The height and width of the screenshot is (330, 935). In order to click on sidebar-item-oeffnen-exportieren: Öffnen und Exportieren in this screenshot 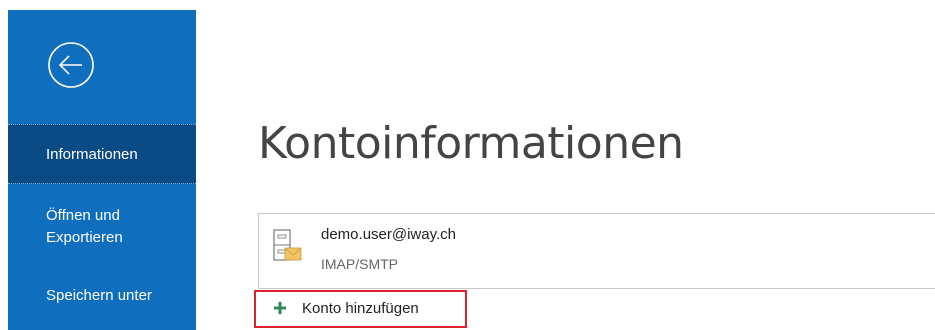, I will do `click(102, 232)`.